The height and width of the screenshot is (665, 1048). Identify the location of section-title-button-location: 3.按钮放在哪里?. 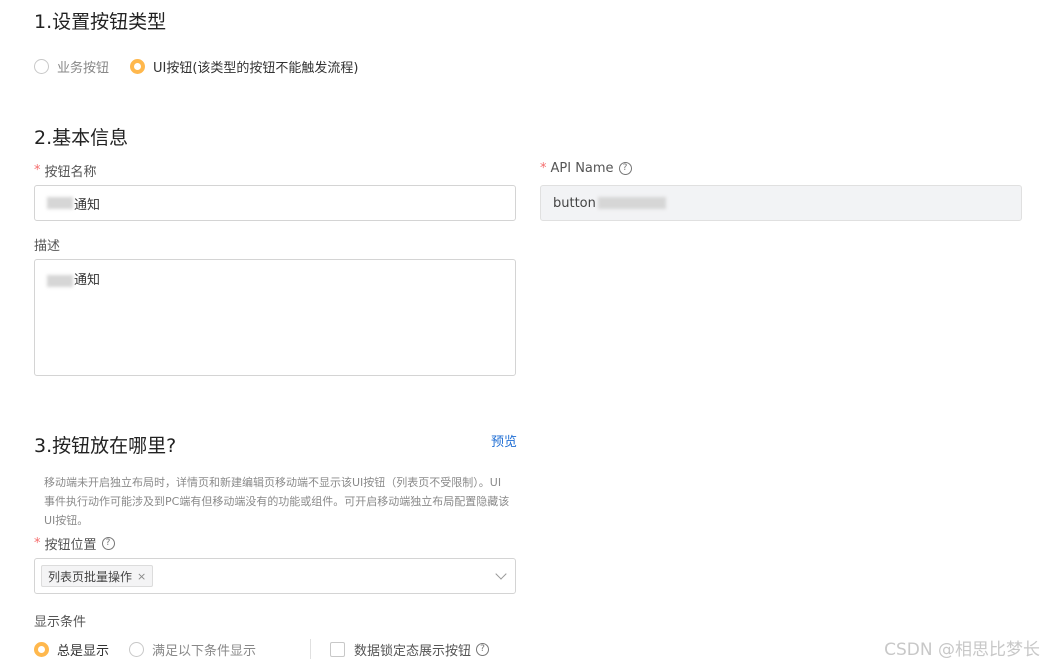
(105, 446).